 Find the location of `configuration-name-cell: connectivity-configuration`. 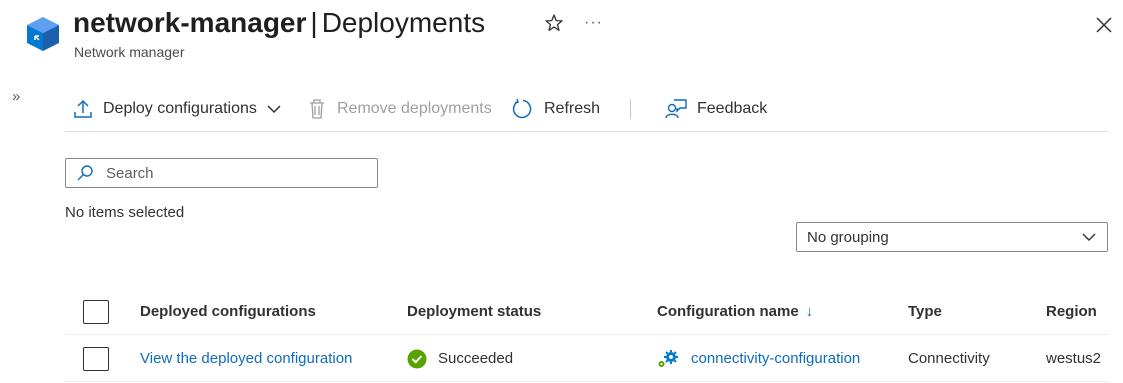

configuration-name-cell: connectivity-configuration is located at coordinates (758, 358).